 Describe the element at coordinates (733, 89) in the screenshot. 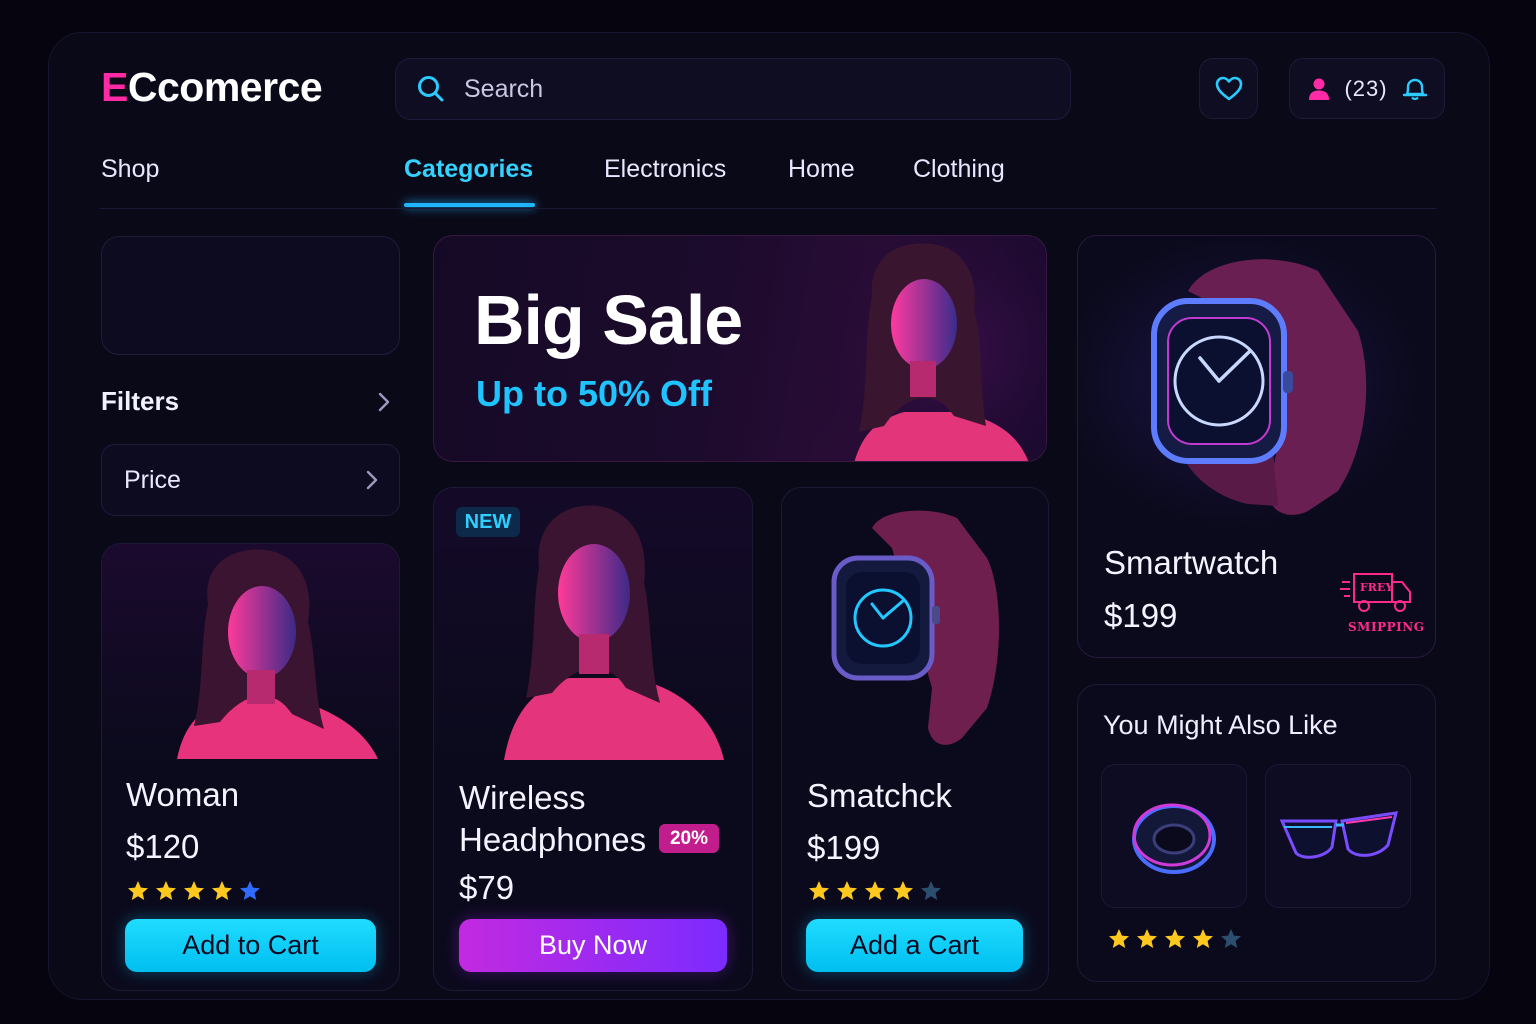

I see `search-bar: Search` at that location.